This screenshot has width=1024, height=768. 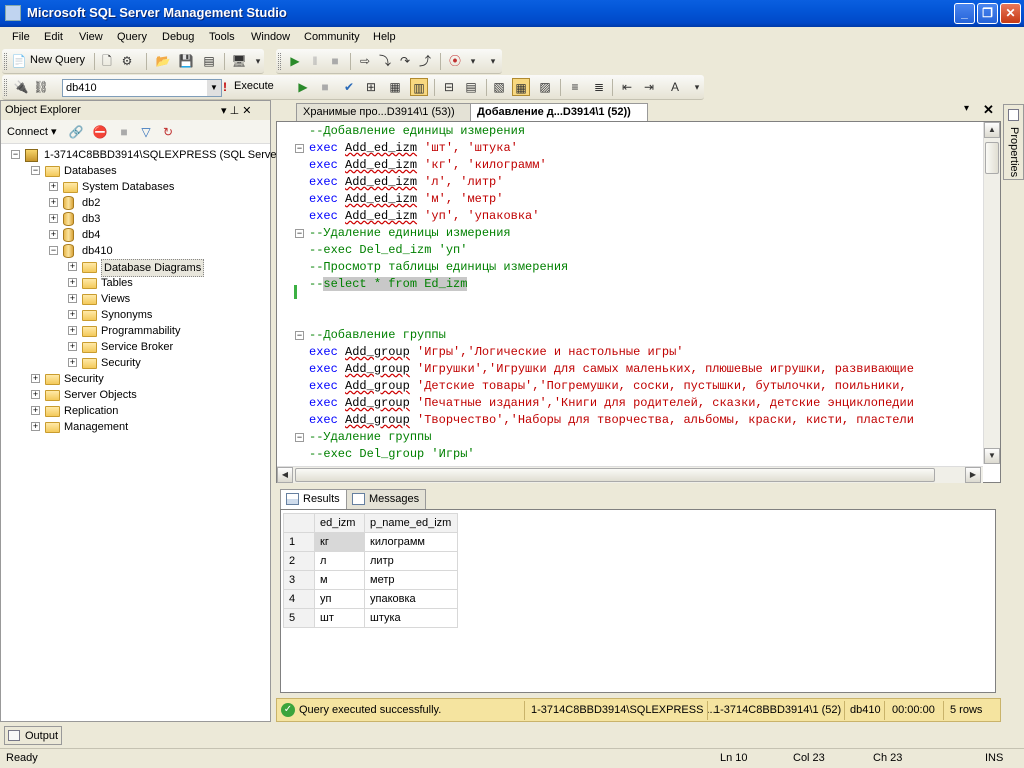 I want to click on menu-view: View, so click(x=91, y=37).